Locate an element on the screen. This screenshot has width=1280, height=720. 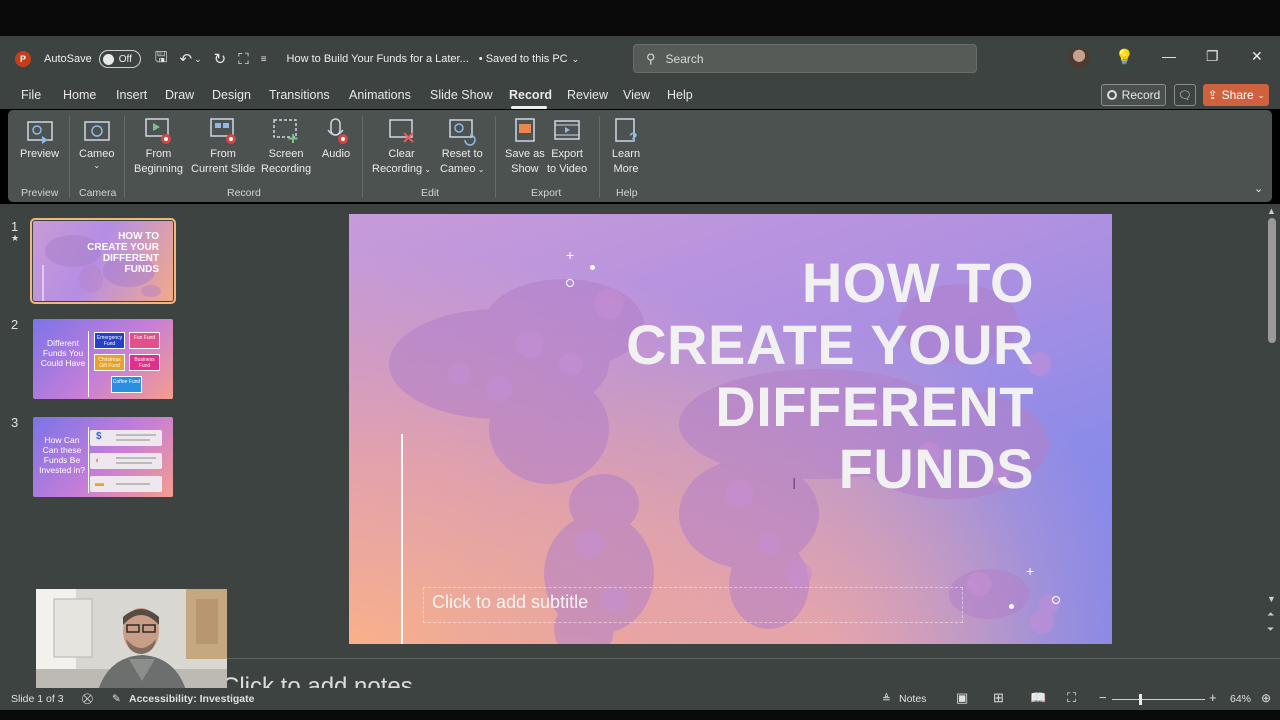
menu-design: Design is located at coordinates (231, 95).